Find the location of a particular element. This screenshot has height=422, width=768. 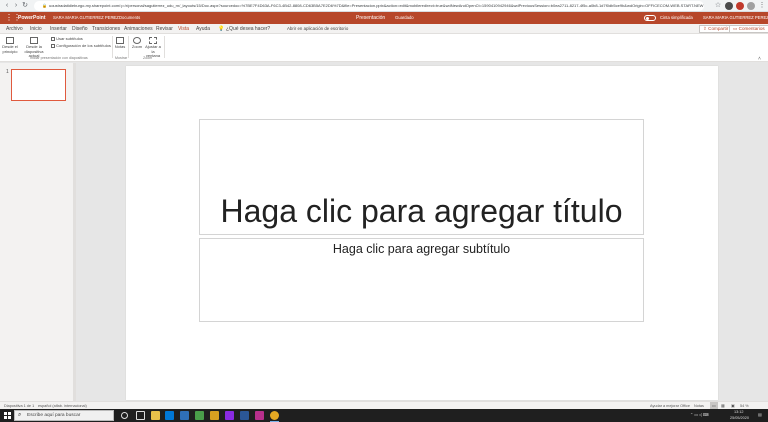

simplified-ribbon-toggle is located at coordinates (650, 18).